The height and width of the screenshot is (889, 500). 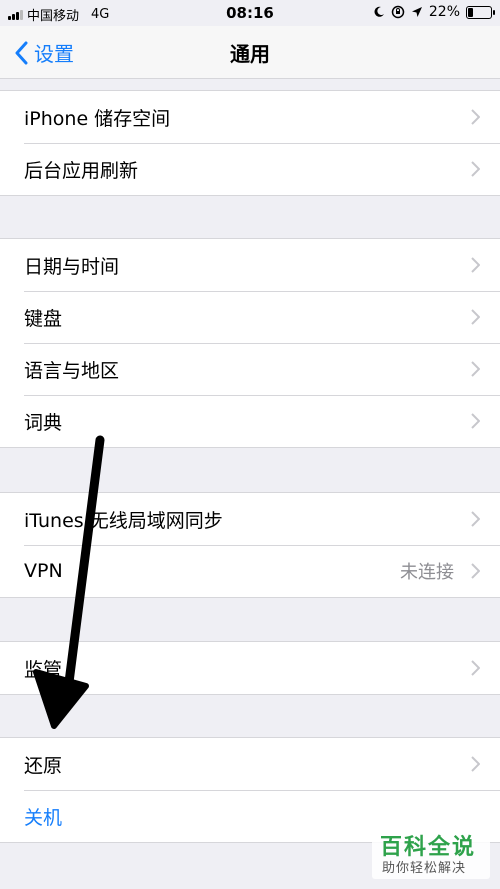 What do you see at coordinates (43, 571) in the screenshot?
I see `row-label: VPN` at bounding box center [43, 571].